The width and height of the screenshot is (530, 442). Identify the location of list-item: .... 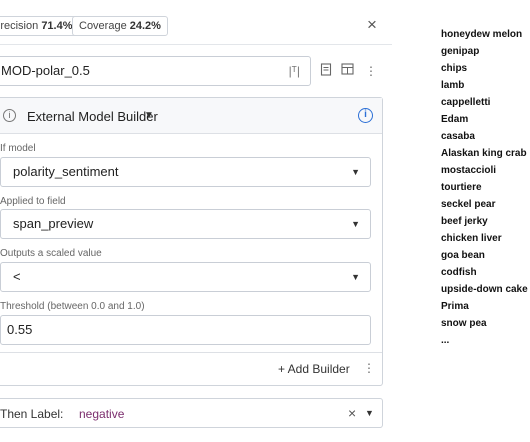
(445, 340).